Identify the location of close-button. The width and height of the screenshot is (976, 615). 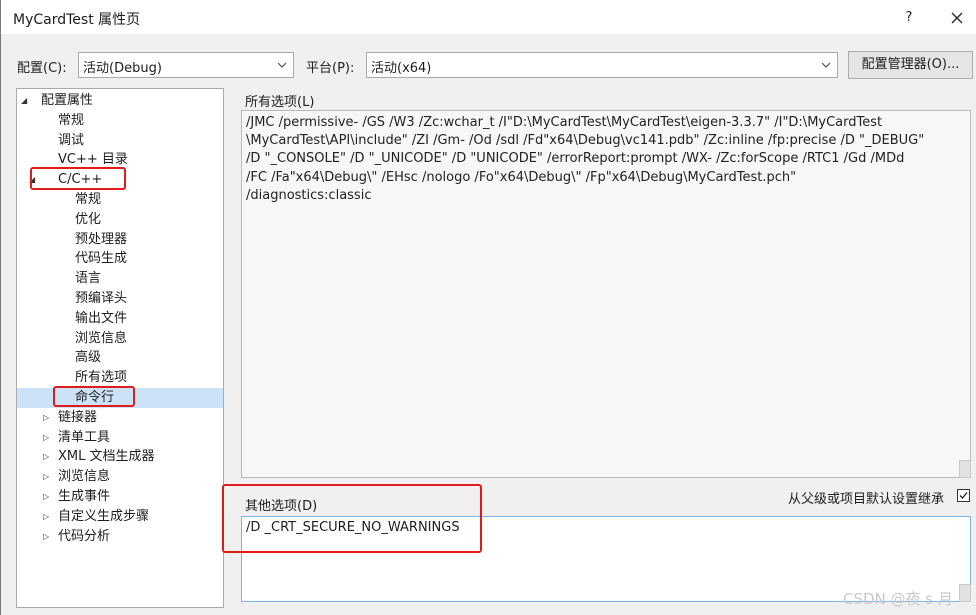
(957, 18).